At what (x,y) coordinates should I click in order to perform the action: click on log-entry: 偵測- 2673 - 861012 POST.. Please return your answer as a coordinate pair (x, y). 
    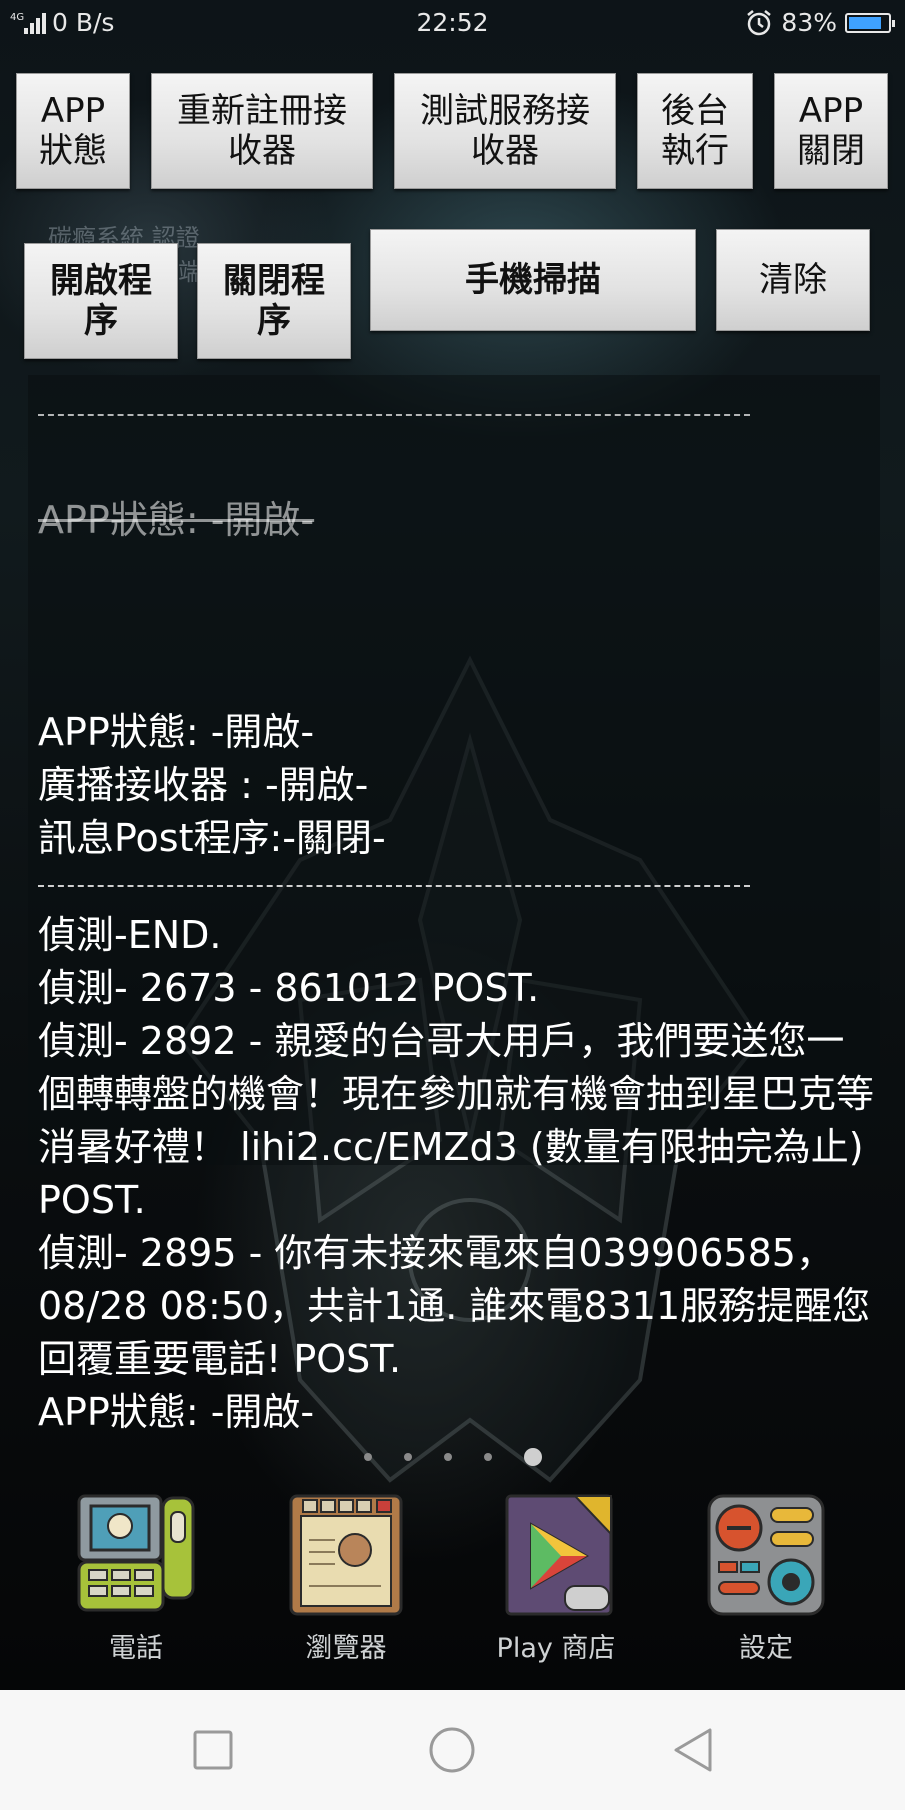
    Looking at the image, I should click on (289, 988).